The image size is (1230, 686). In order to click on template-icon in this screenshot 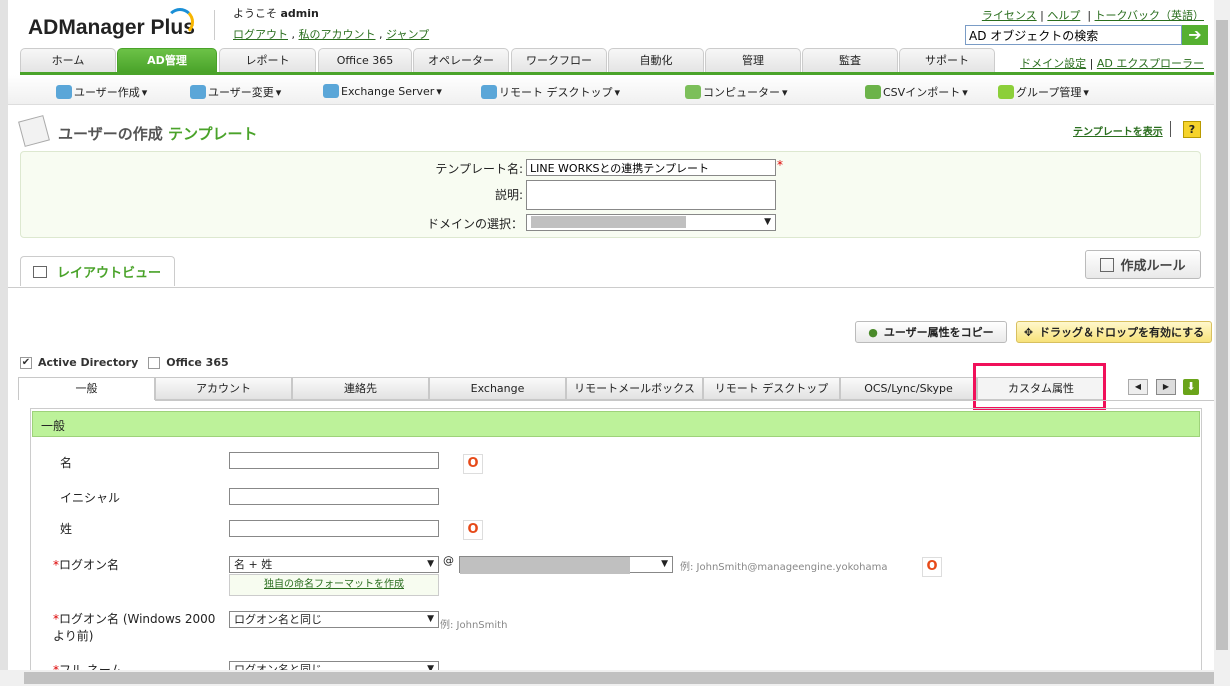, I will do `click(34, 131)`.